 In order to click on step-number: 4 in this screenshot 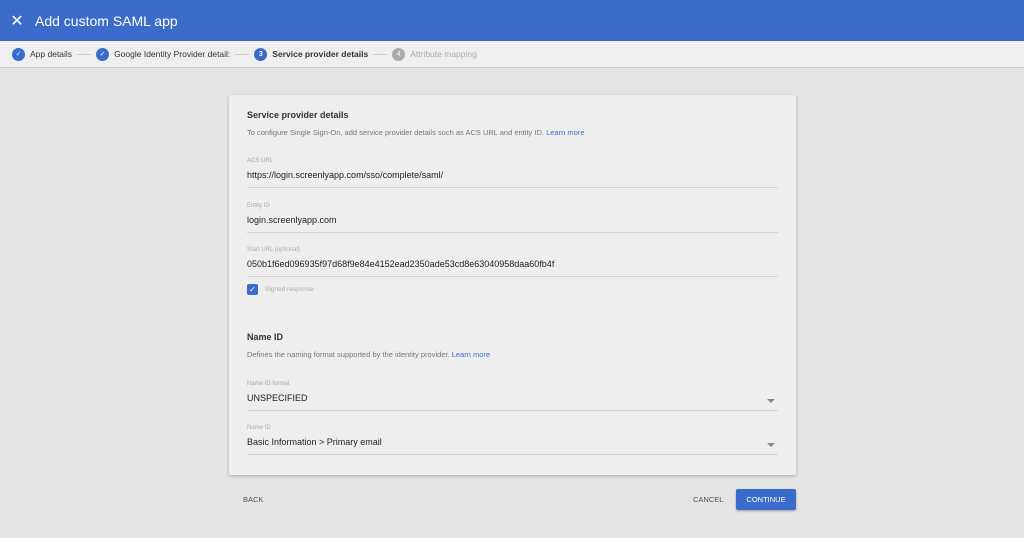, I will do `click(399, 54)`.